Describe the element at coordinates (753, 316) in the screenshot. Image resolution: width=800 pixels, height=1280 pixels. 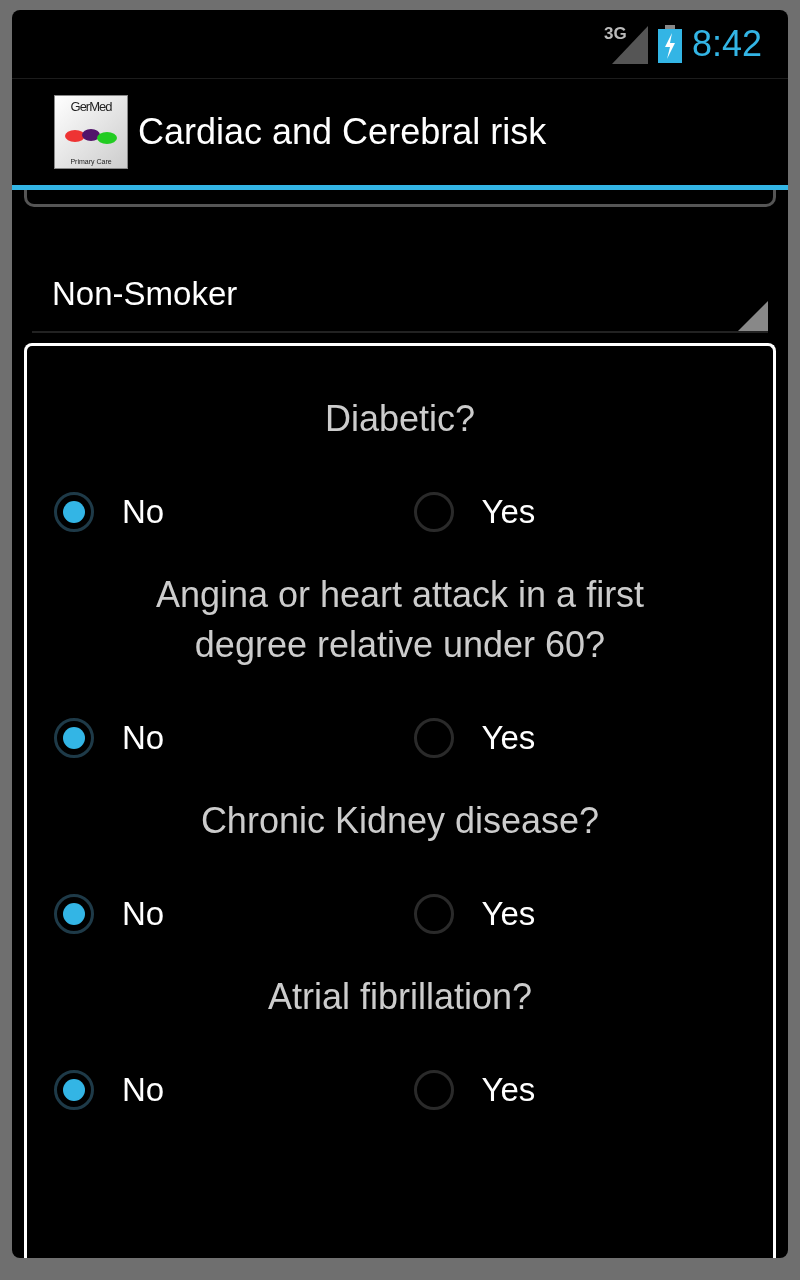
I see `dropdown-corner-icon` at that location.